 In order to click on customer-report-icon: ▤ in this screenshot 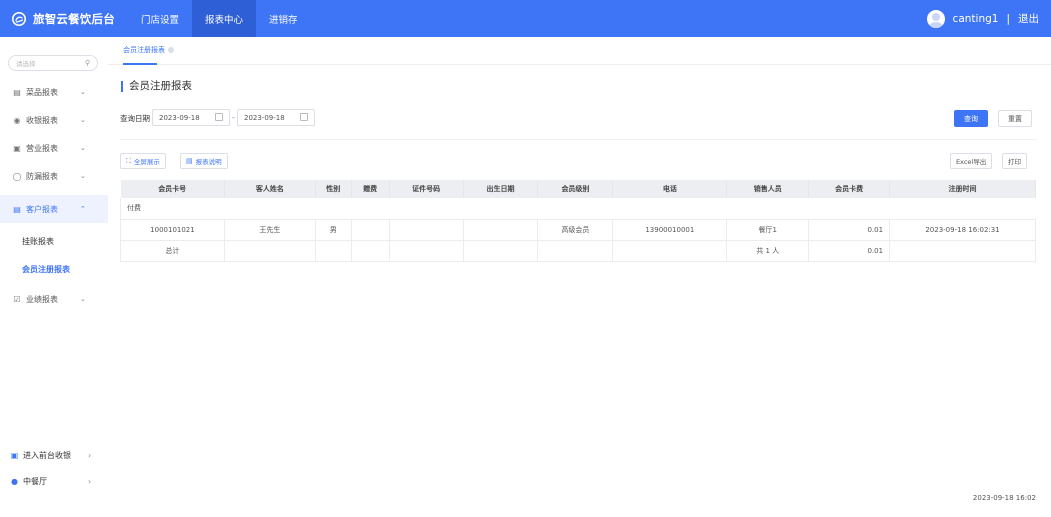, I will do `click(17, 209)`.